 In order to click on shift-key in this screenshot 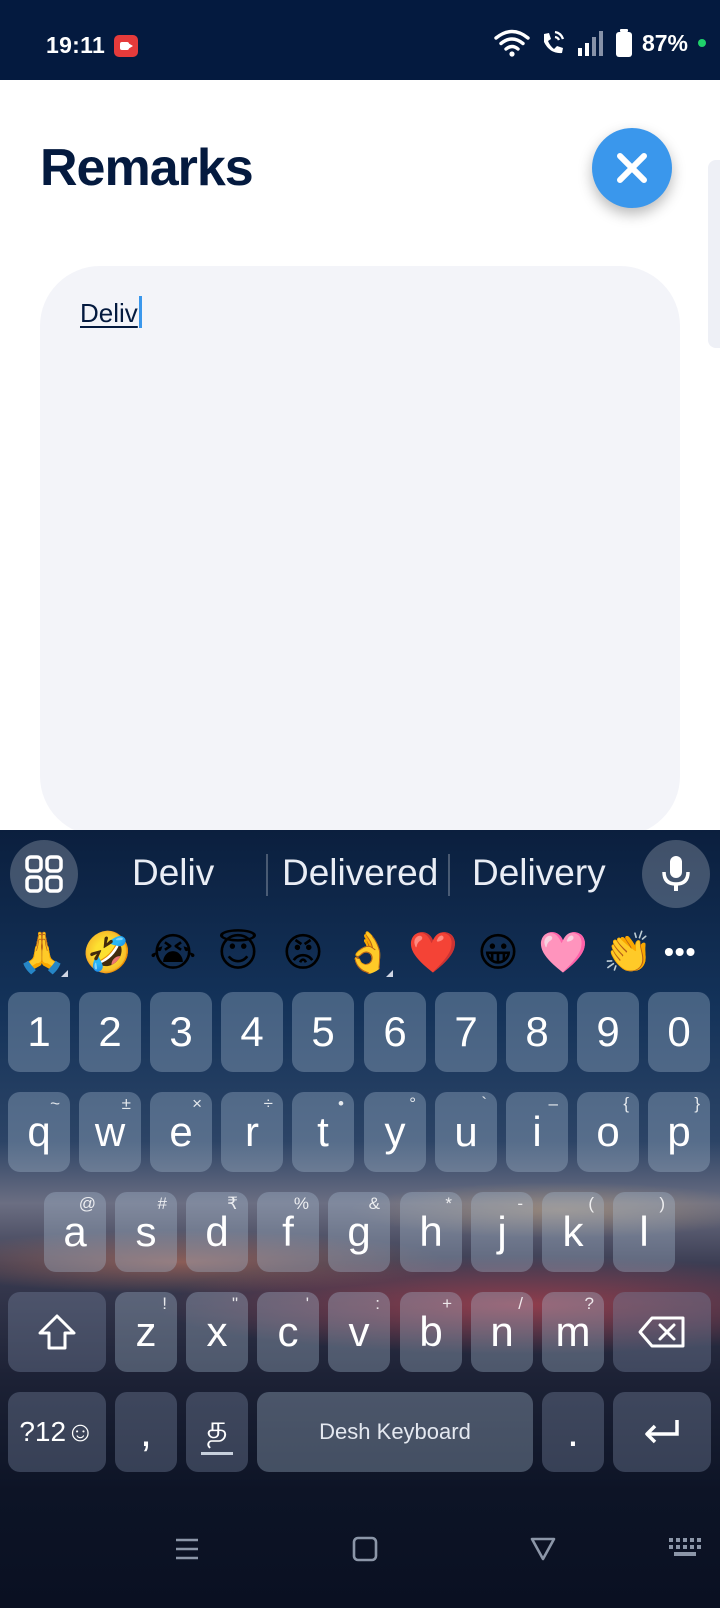, I will do `click(57, 1332)`.